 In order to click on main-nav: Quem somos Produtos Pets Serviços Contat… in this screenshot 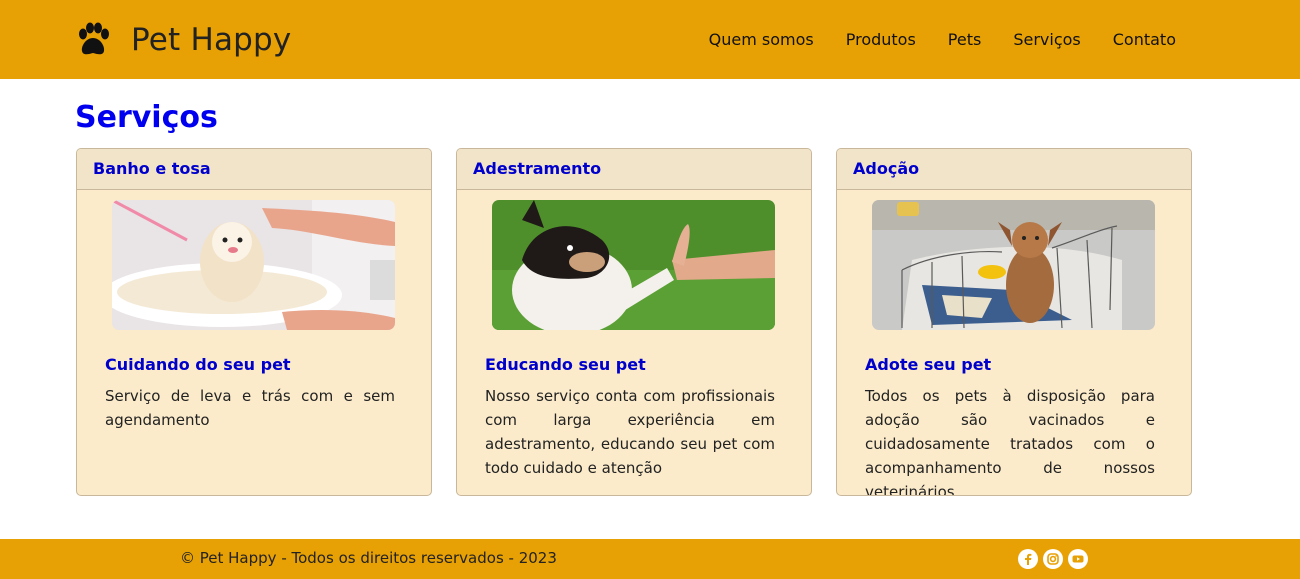, I will do `click(942, 39)`.